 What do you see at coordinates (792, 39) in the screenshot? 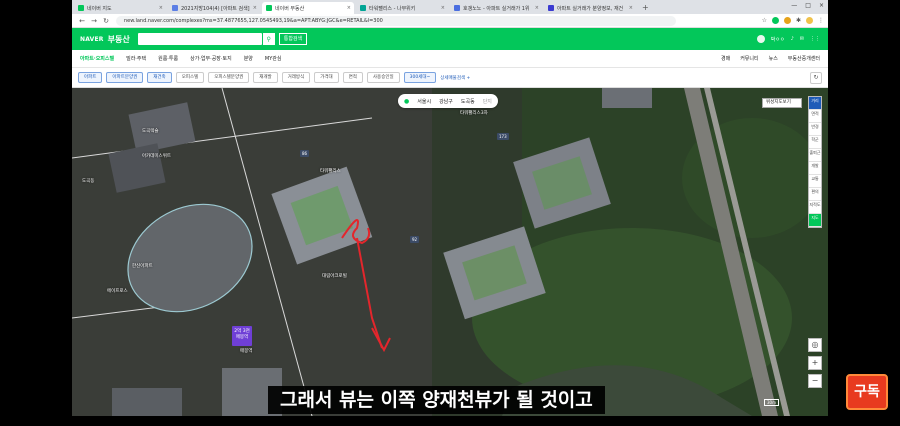
I see `bell-icon: ♪` at bounding box center [792, 39].